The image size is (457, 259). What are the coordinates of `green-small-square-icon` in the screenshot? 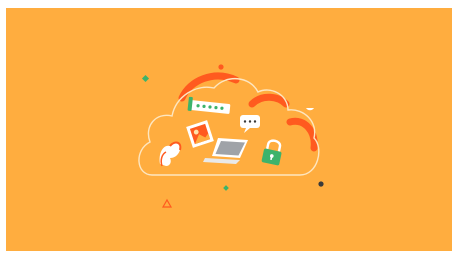 It's located at (226, 188).